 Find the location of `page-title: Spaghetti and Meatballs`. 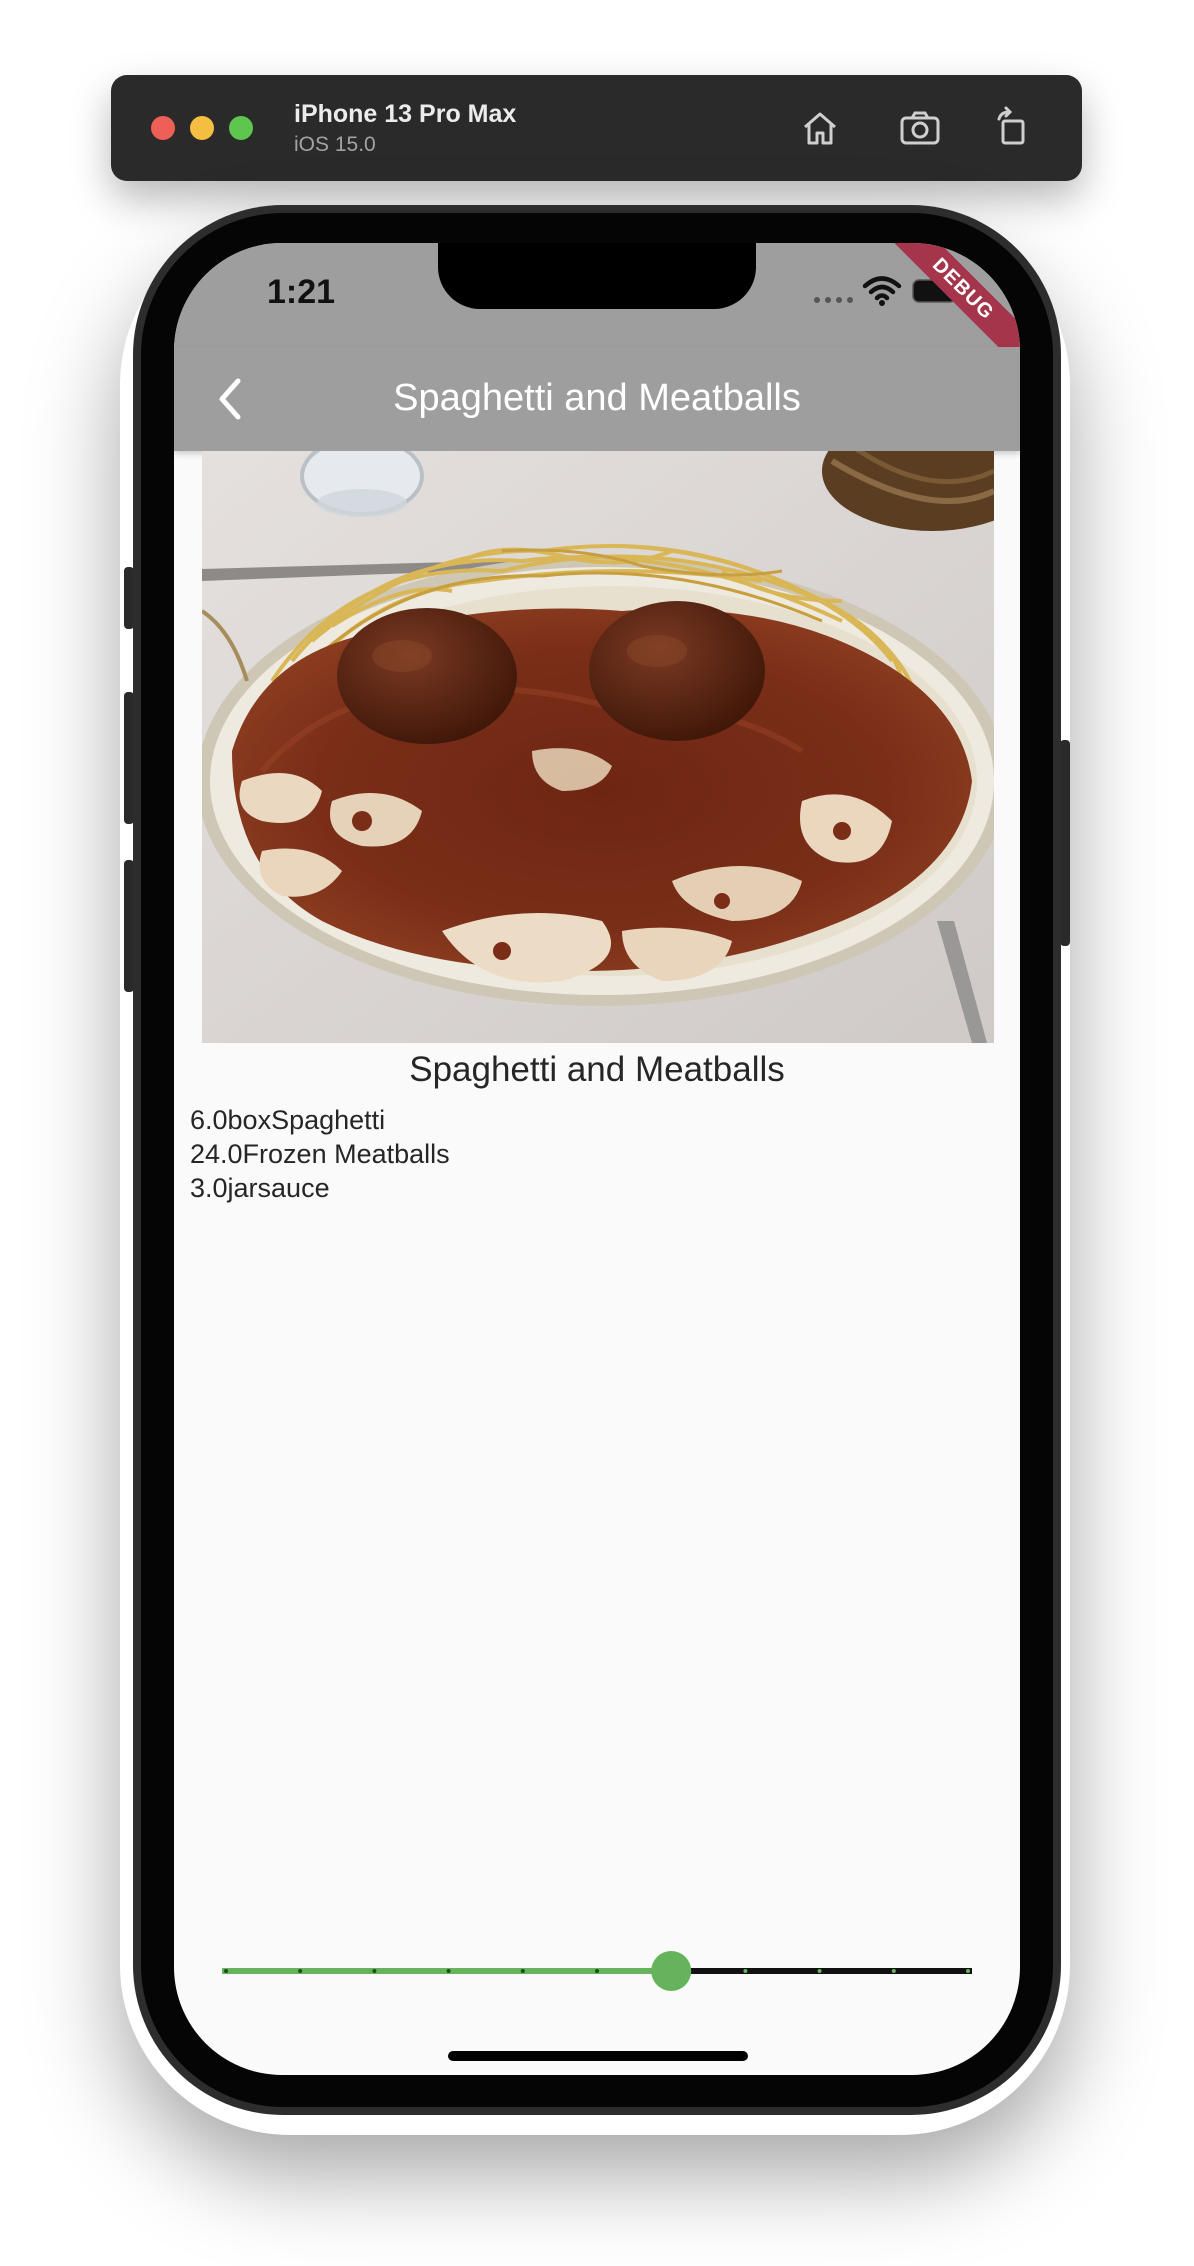

page-title: Spaghetti and Meatballs is located at coordinates (597, 398).